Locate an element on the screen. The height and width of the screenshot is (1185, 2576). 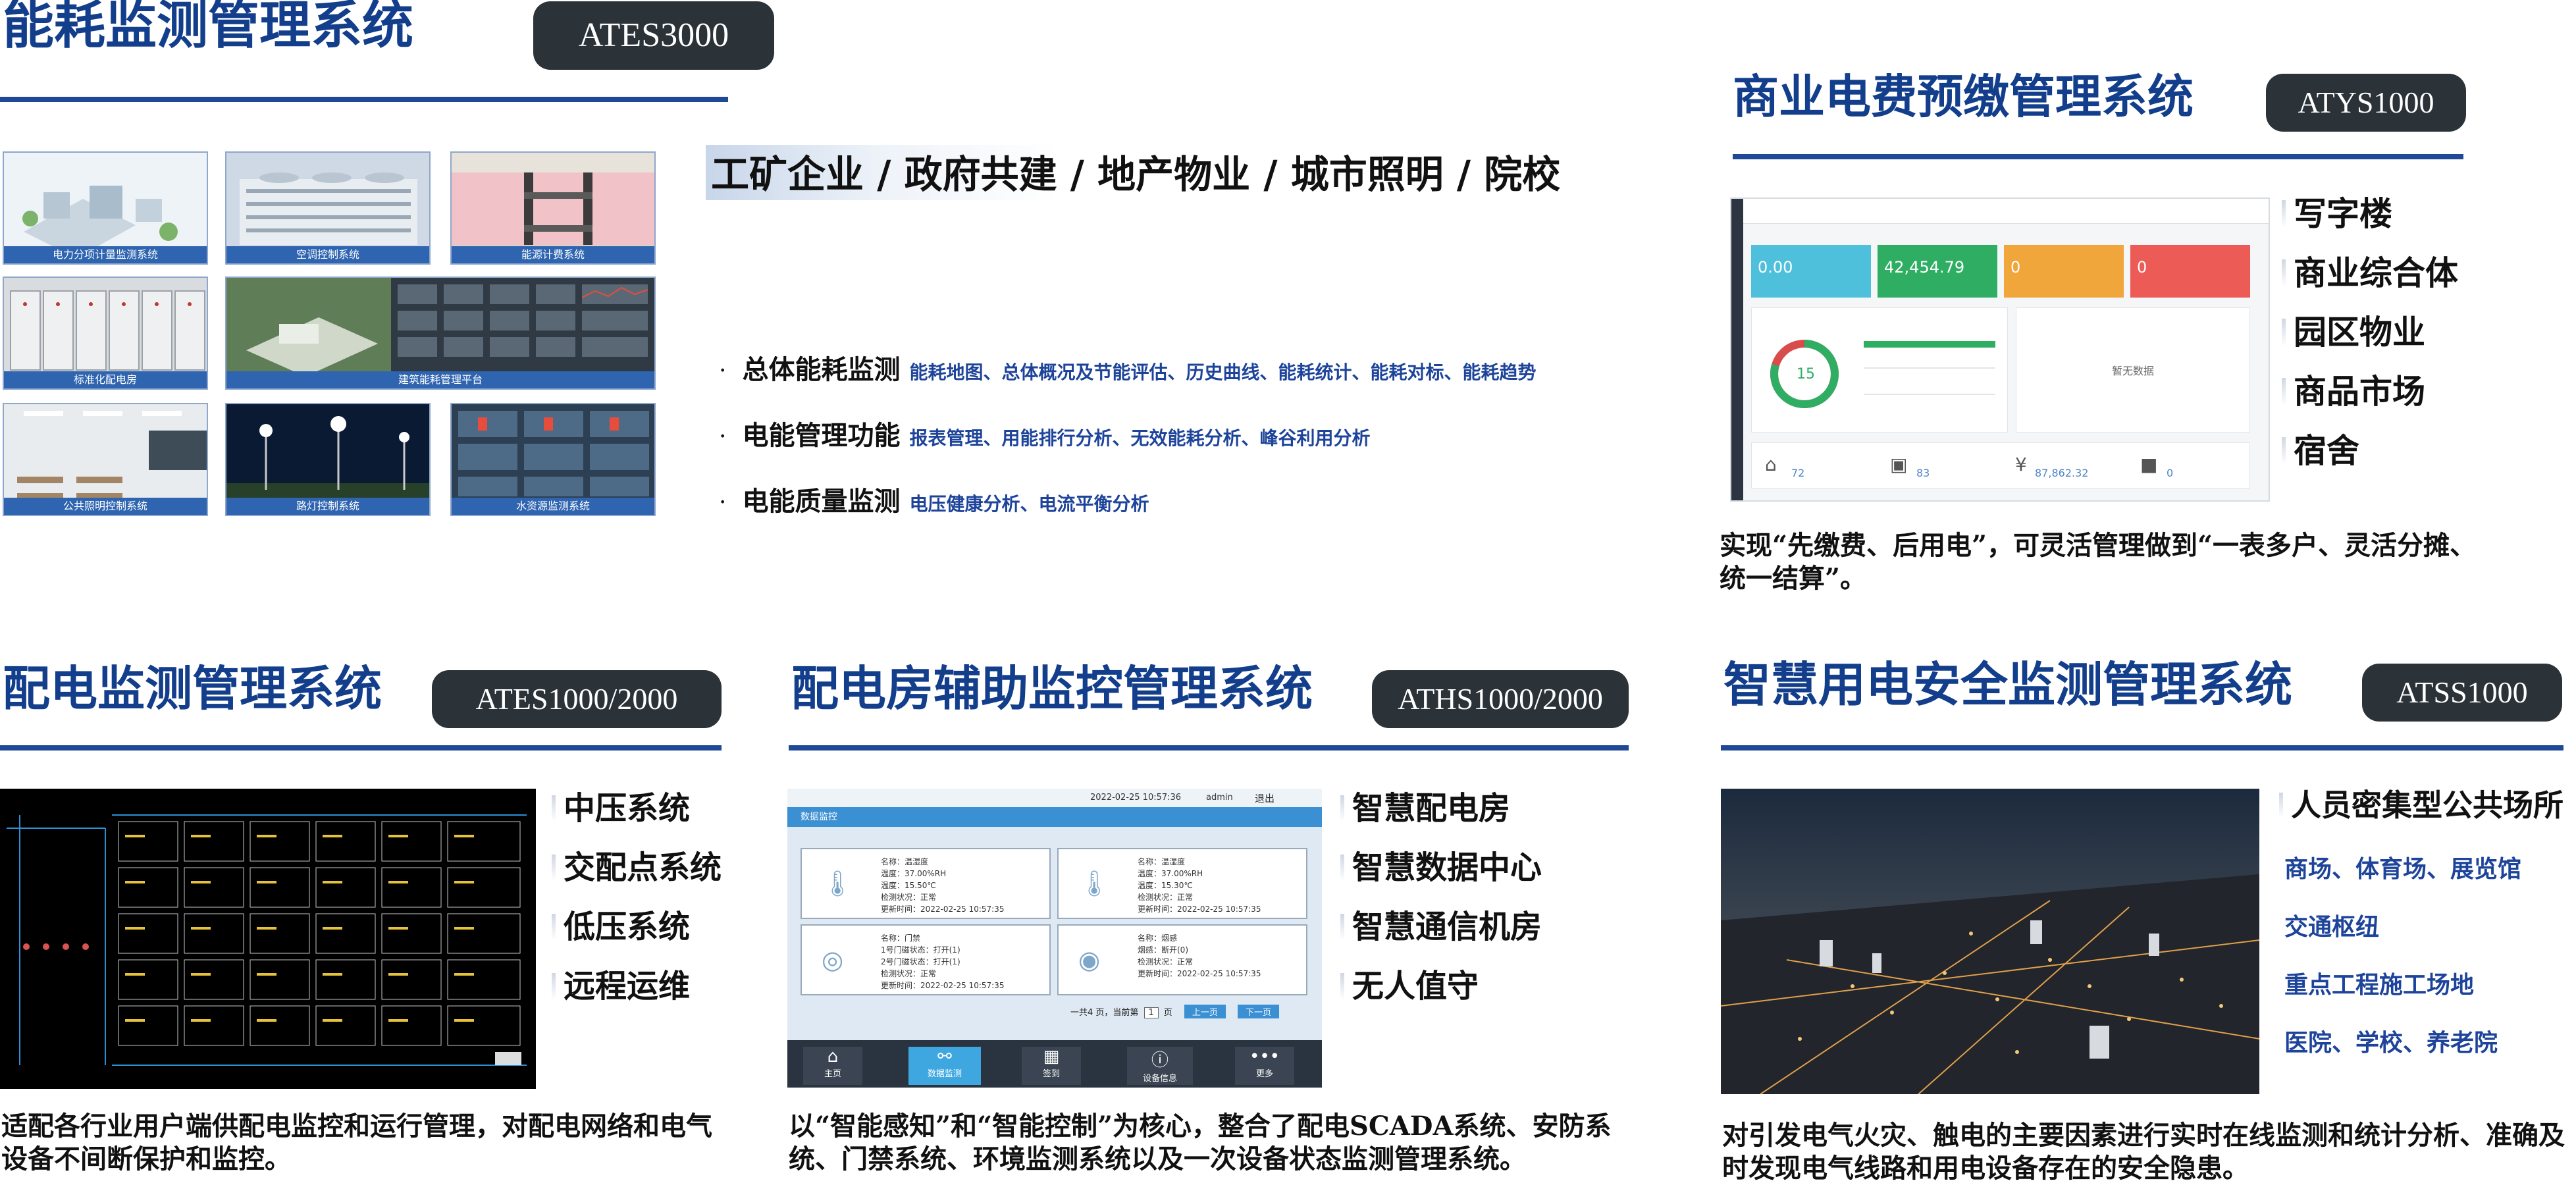
nav-label: 主页 is located at coordinates (832, 1074).